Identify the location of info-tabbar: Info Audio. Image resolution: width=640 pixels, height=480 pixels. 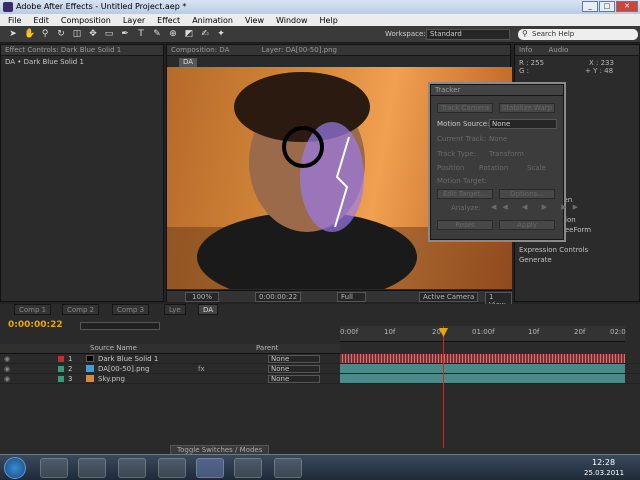
(577, 50).